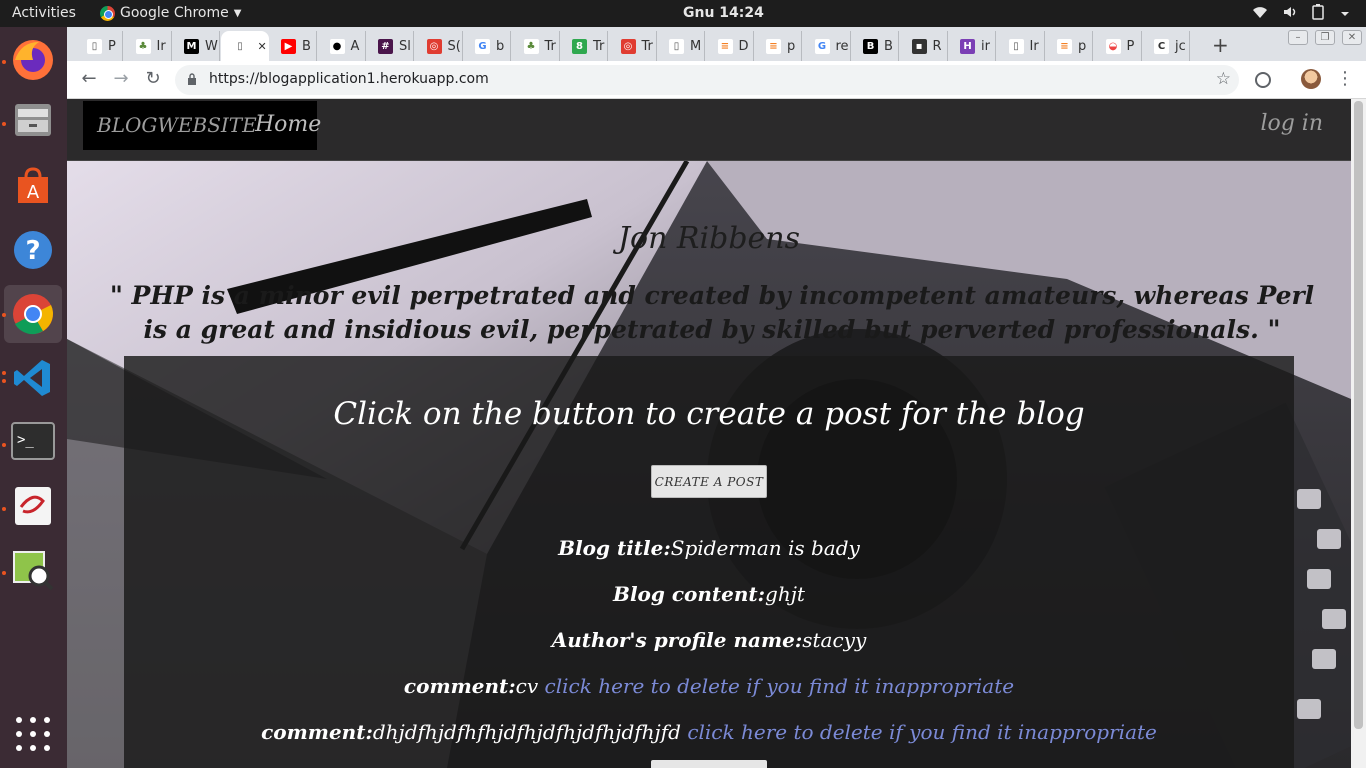 The height and width of the screenshot is (768, 1366). Describe the element at coordinates (1263, 80) in the screenshot. I see `extension-icon` at that location.